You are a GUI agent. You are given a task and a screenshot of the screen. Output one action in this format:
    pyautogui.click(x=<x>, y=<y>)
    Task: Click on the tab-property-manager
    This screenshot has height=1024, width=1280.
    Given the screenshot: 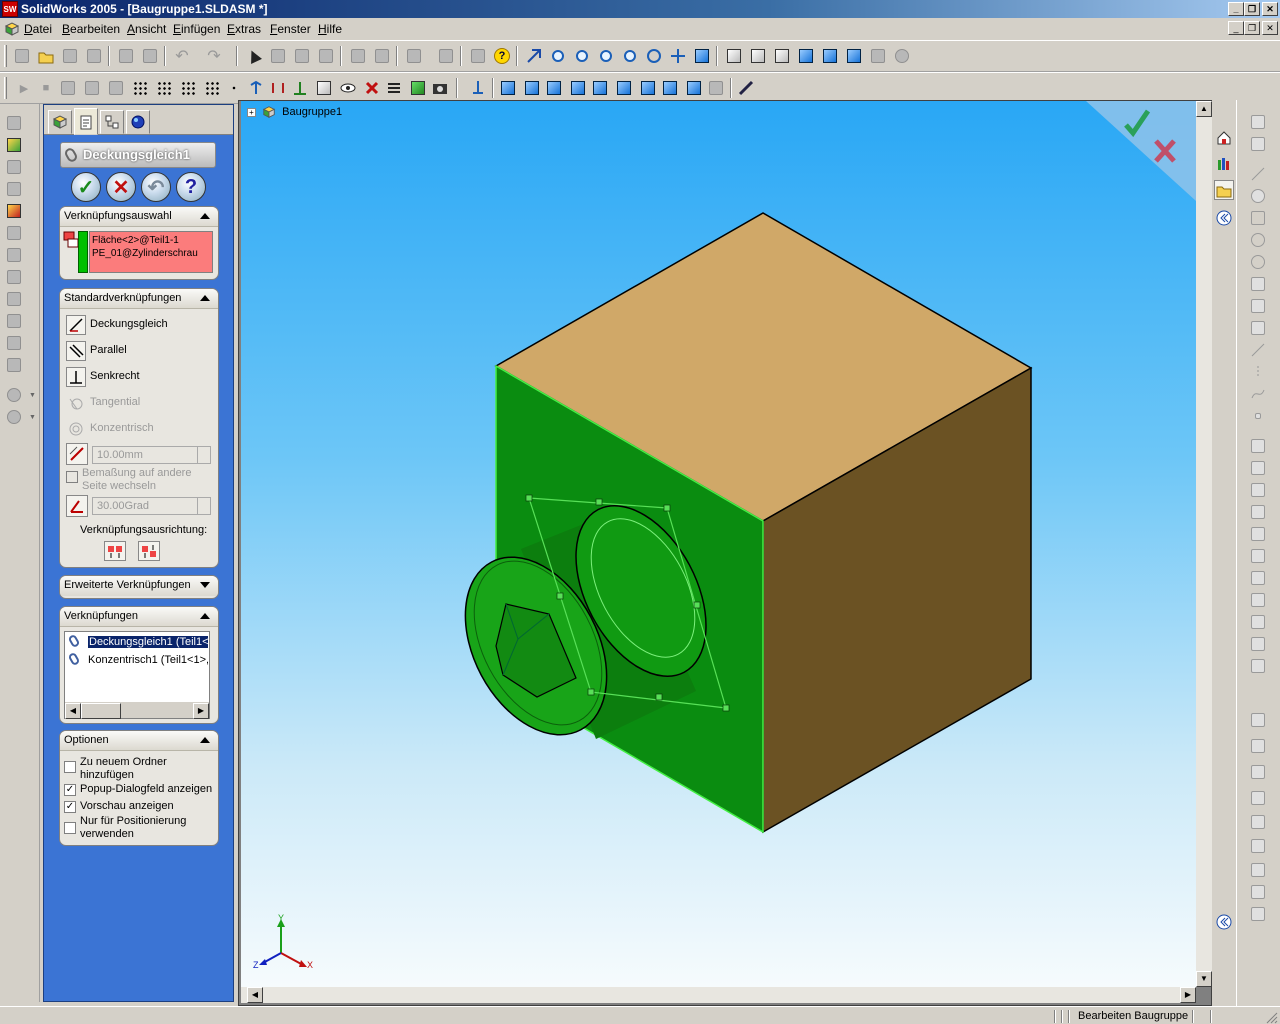 What is the action you would take?
    pyautogui.click(x=86, y=121)
    